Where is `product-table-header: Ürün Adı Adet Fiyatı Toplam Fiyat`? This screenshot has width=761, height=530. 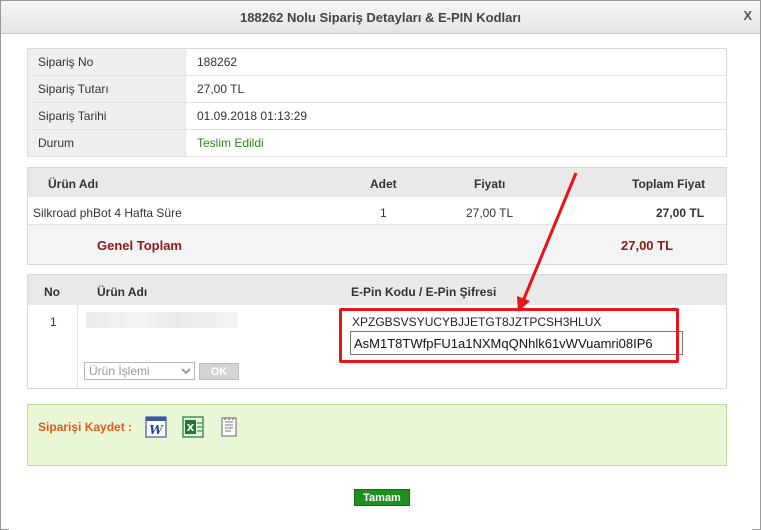 product-table-header: Ürün Adı Adet Fiyatı Toplam Fiyat is located at coordinates (377, 182).